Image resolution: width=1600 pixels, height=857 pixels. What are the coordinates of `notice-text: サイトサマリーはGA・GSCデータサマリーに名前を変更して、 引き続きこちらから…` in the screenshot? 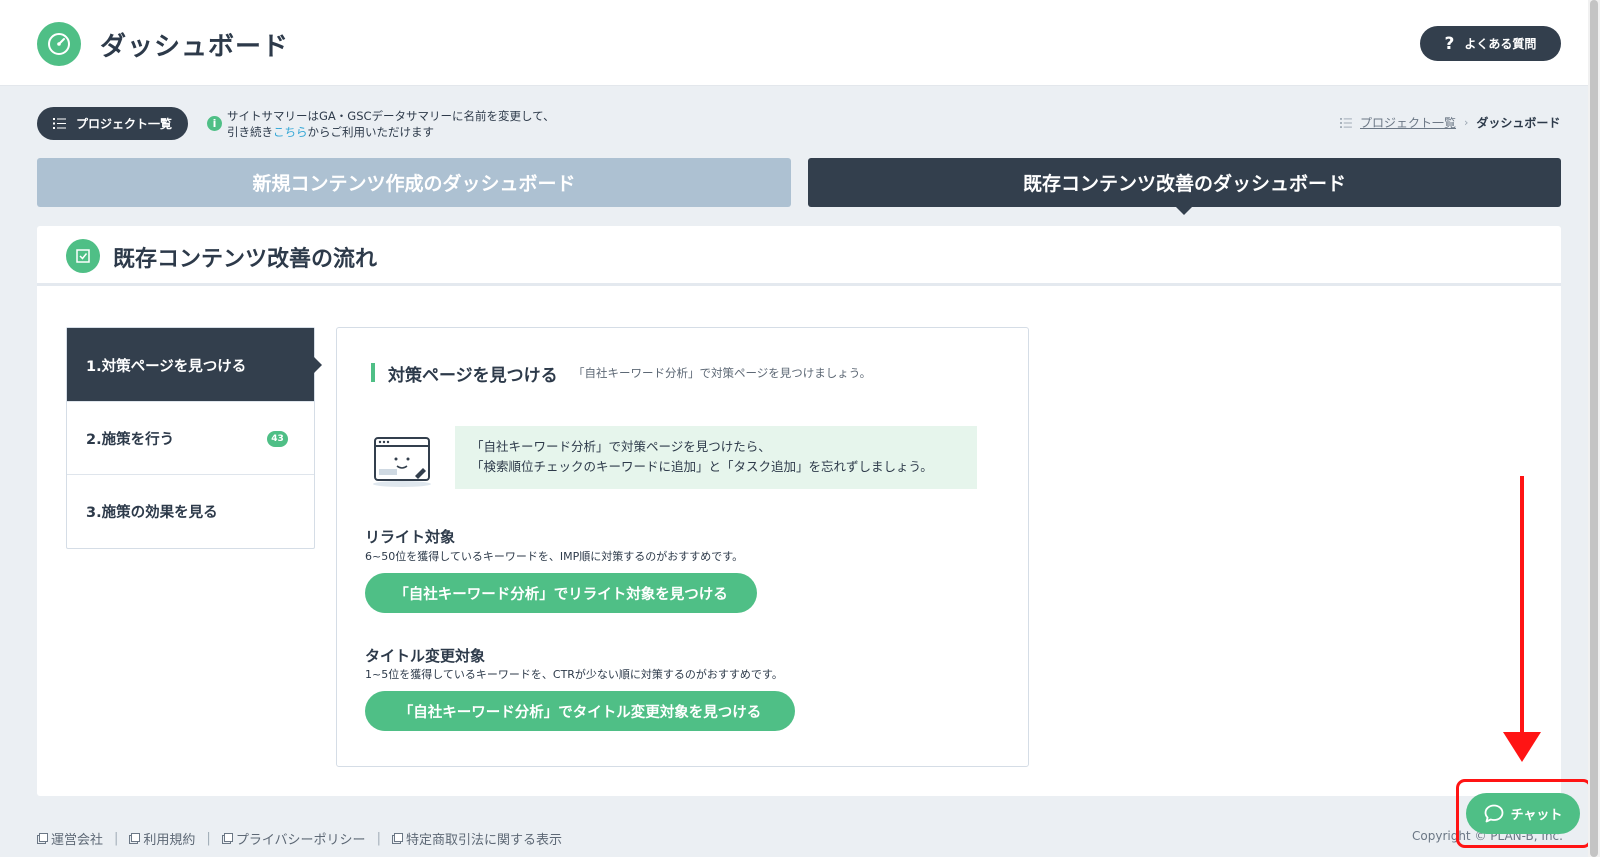 It's located at (391, 124).